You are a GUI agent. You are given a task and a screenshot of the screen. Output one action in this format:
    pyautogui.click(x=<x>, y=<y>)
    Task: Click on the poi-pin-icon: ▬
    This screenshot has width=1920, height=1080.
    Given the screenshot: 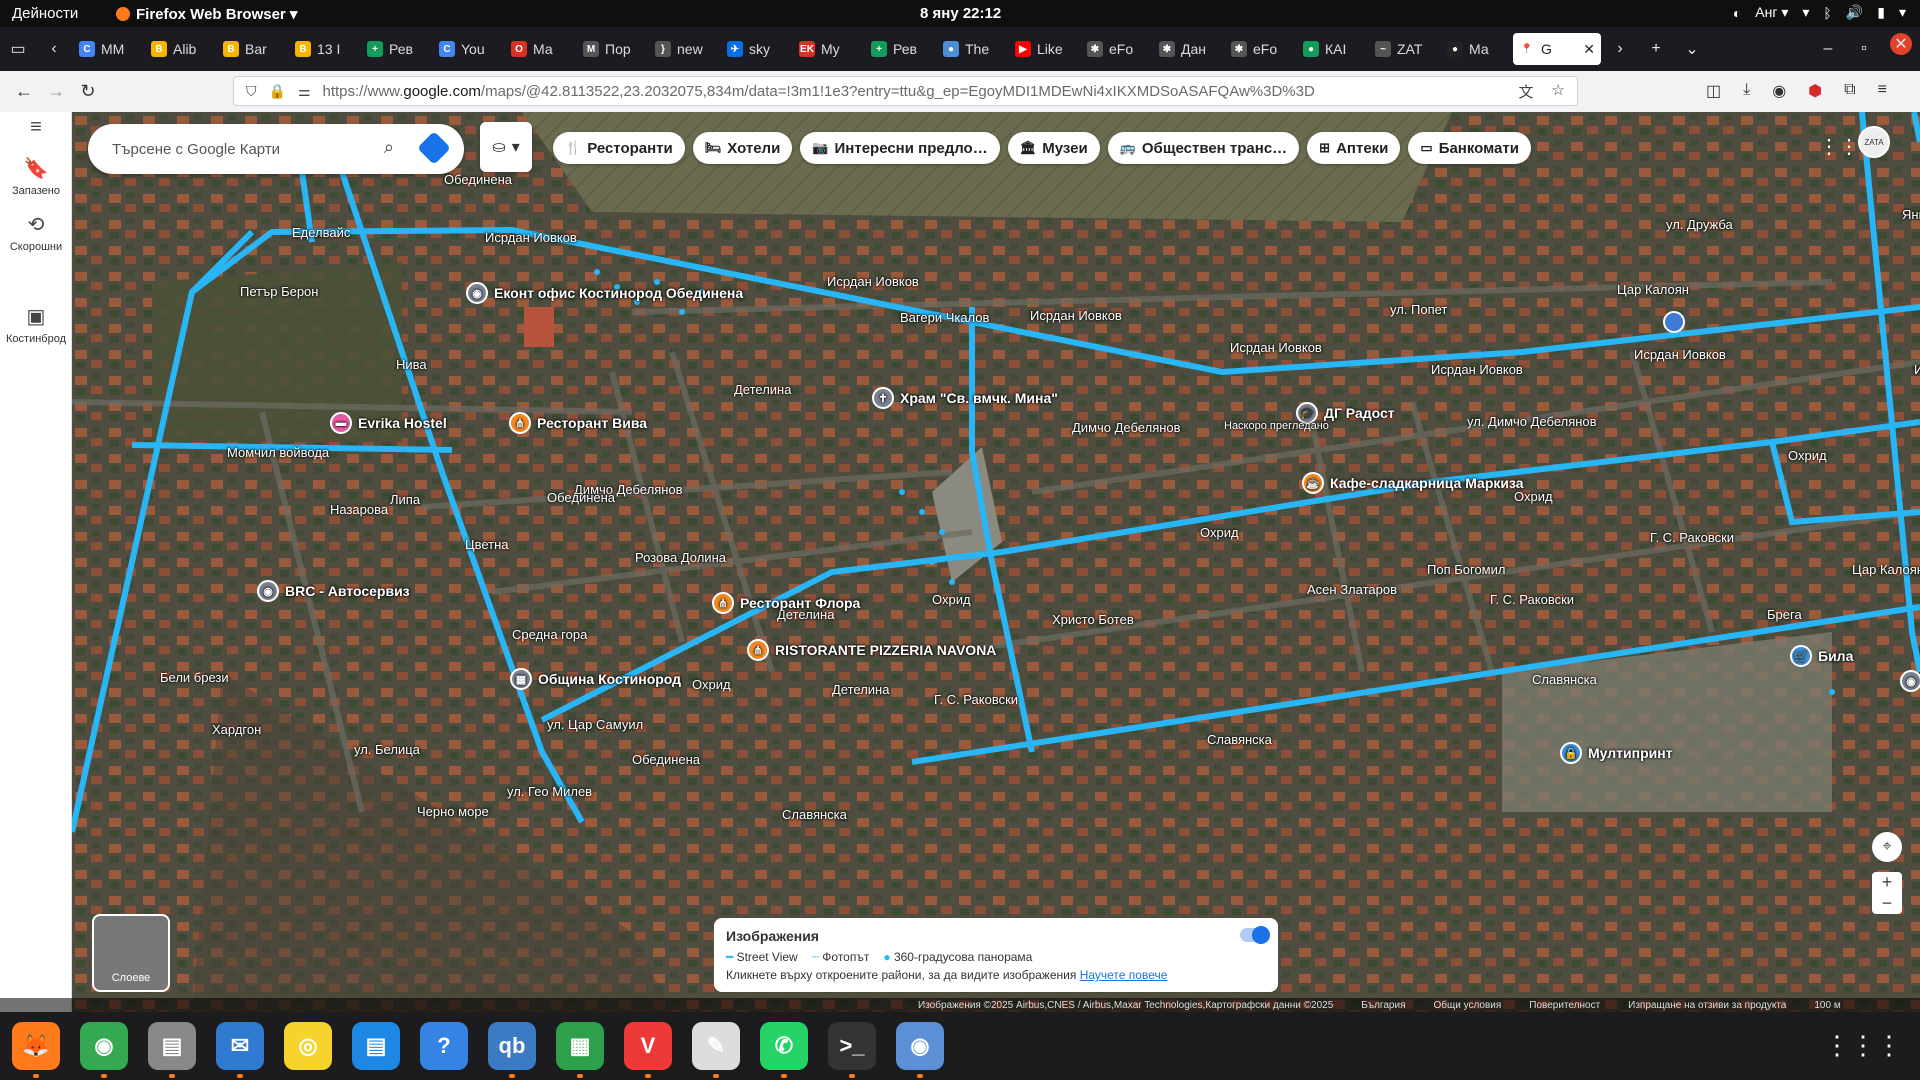 What is the action you would take?
    pyautogui.click(x=341, y=423)
    